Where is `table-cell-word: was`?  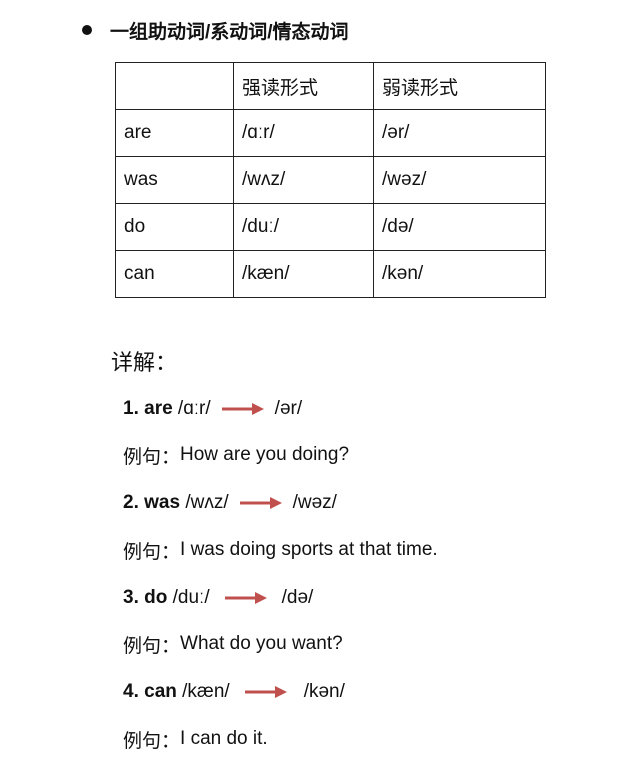 table-cell-word: was is located at coordinates (174, 180).